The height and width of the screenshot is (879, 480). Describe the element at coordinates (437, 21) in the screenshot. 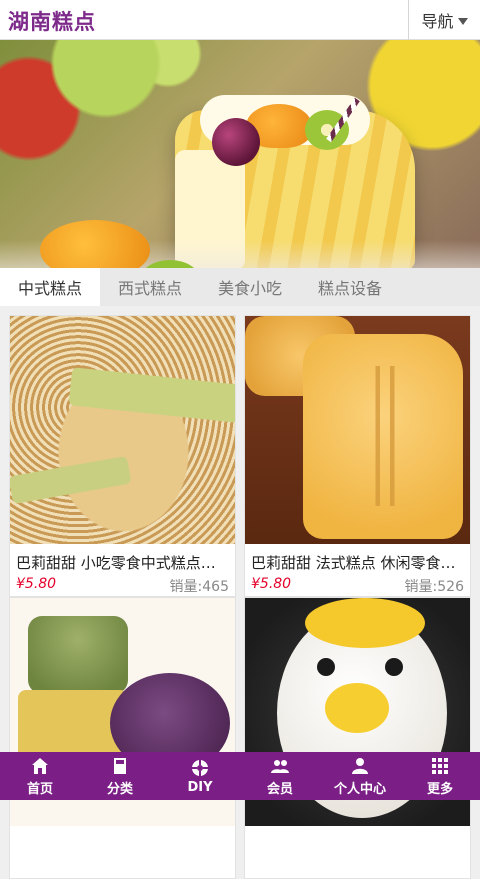

I see `nav-menu-label: 导航` at that location.